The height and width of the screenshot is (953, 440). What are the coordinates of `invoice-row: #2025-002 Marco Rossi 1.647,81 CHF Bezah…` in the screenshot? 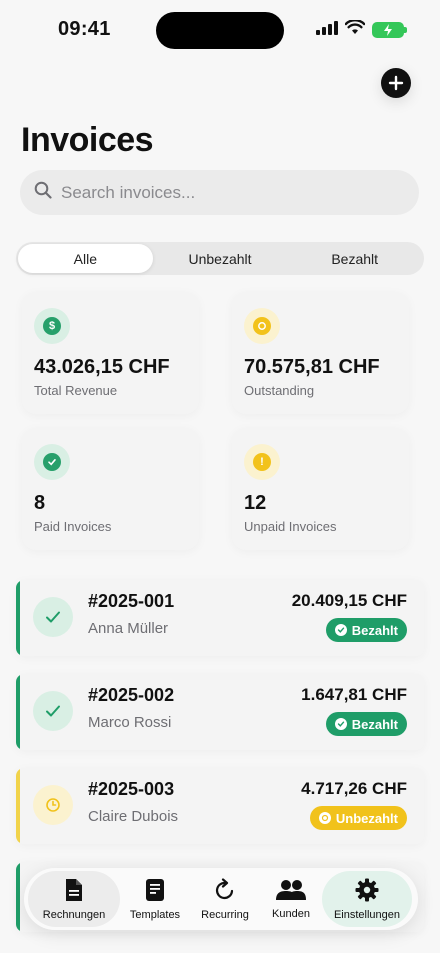 It's located at (220, 712).